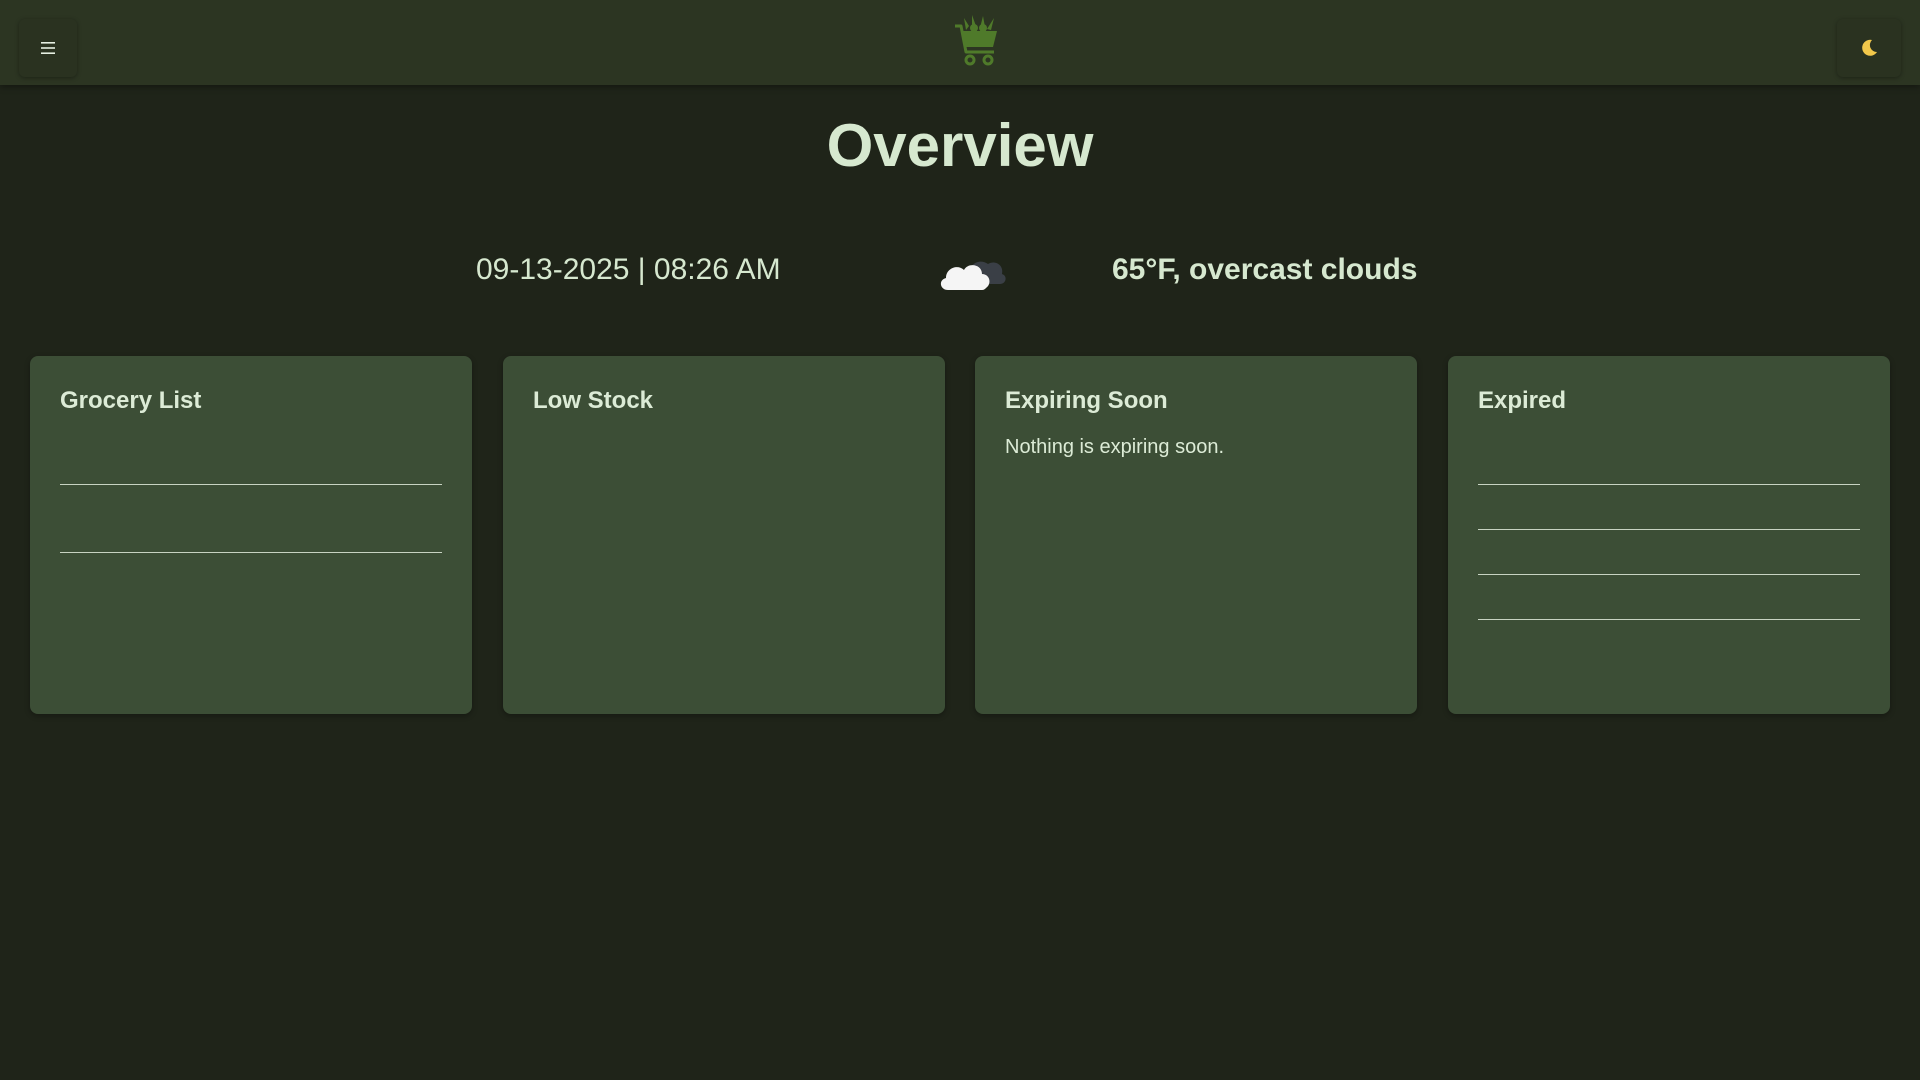 The height and width of the screenshot is (1080, 1920). I want to click on hamburger-menu-icon, so click(48, 48).